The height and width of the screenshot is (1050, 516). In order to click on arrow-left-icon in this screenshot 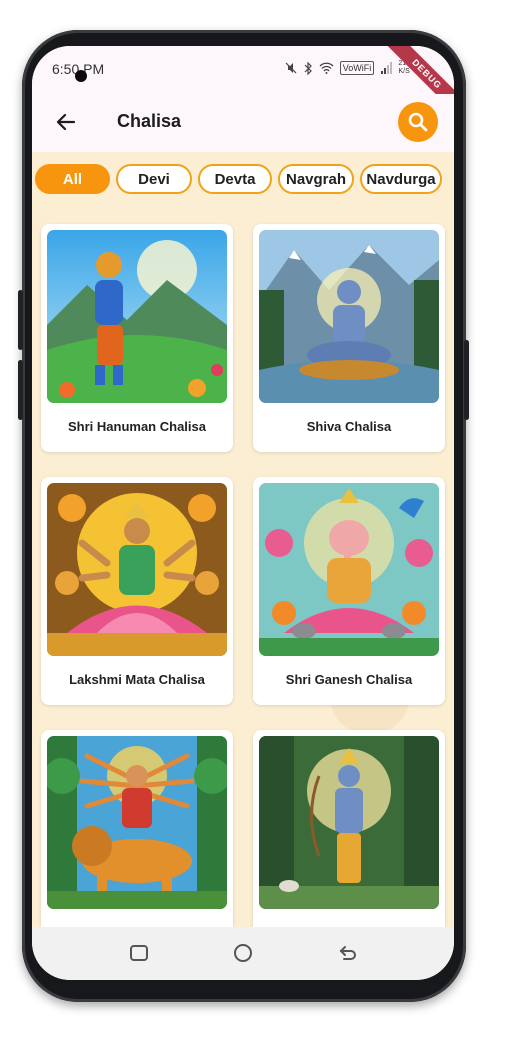, I will do `click(66, 122)`.